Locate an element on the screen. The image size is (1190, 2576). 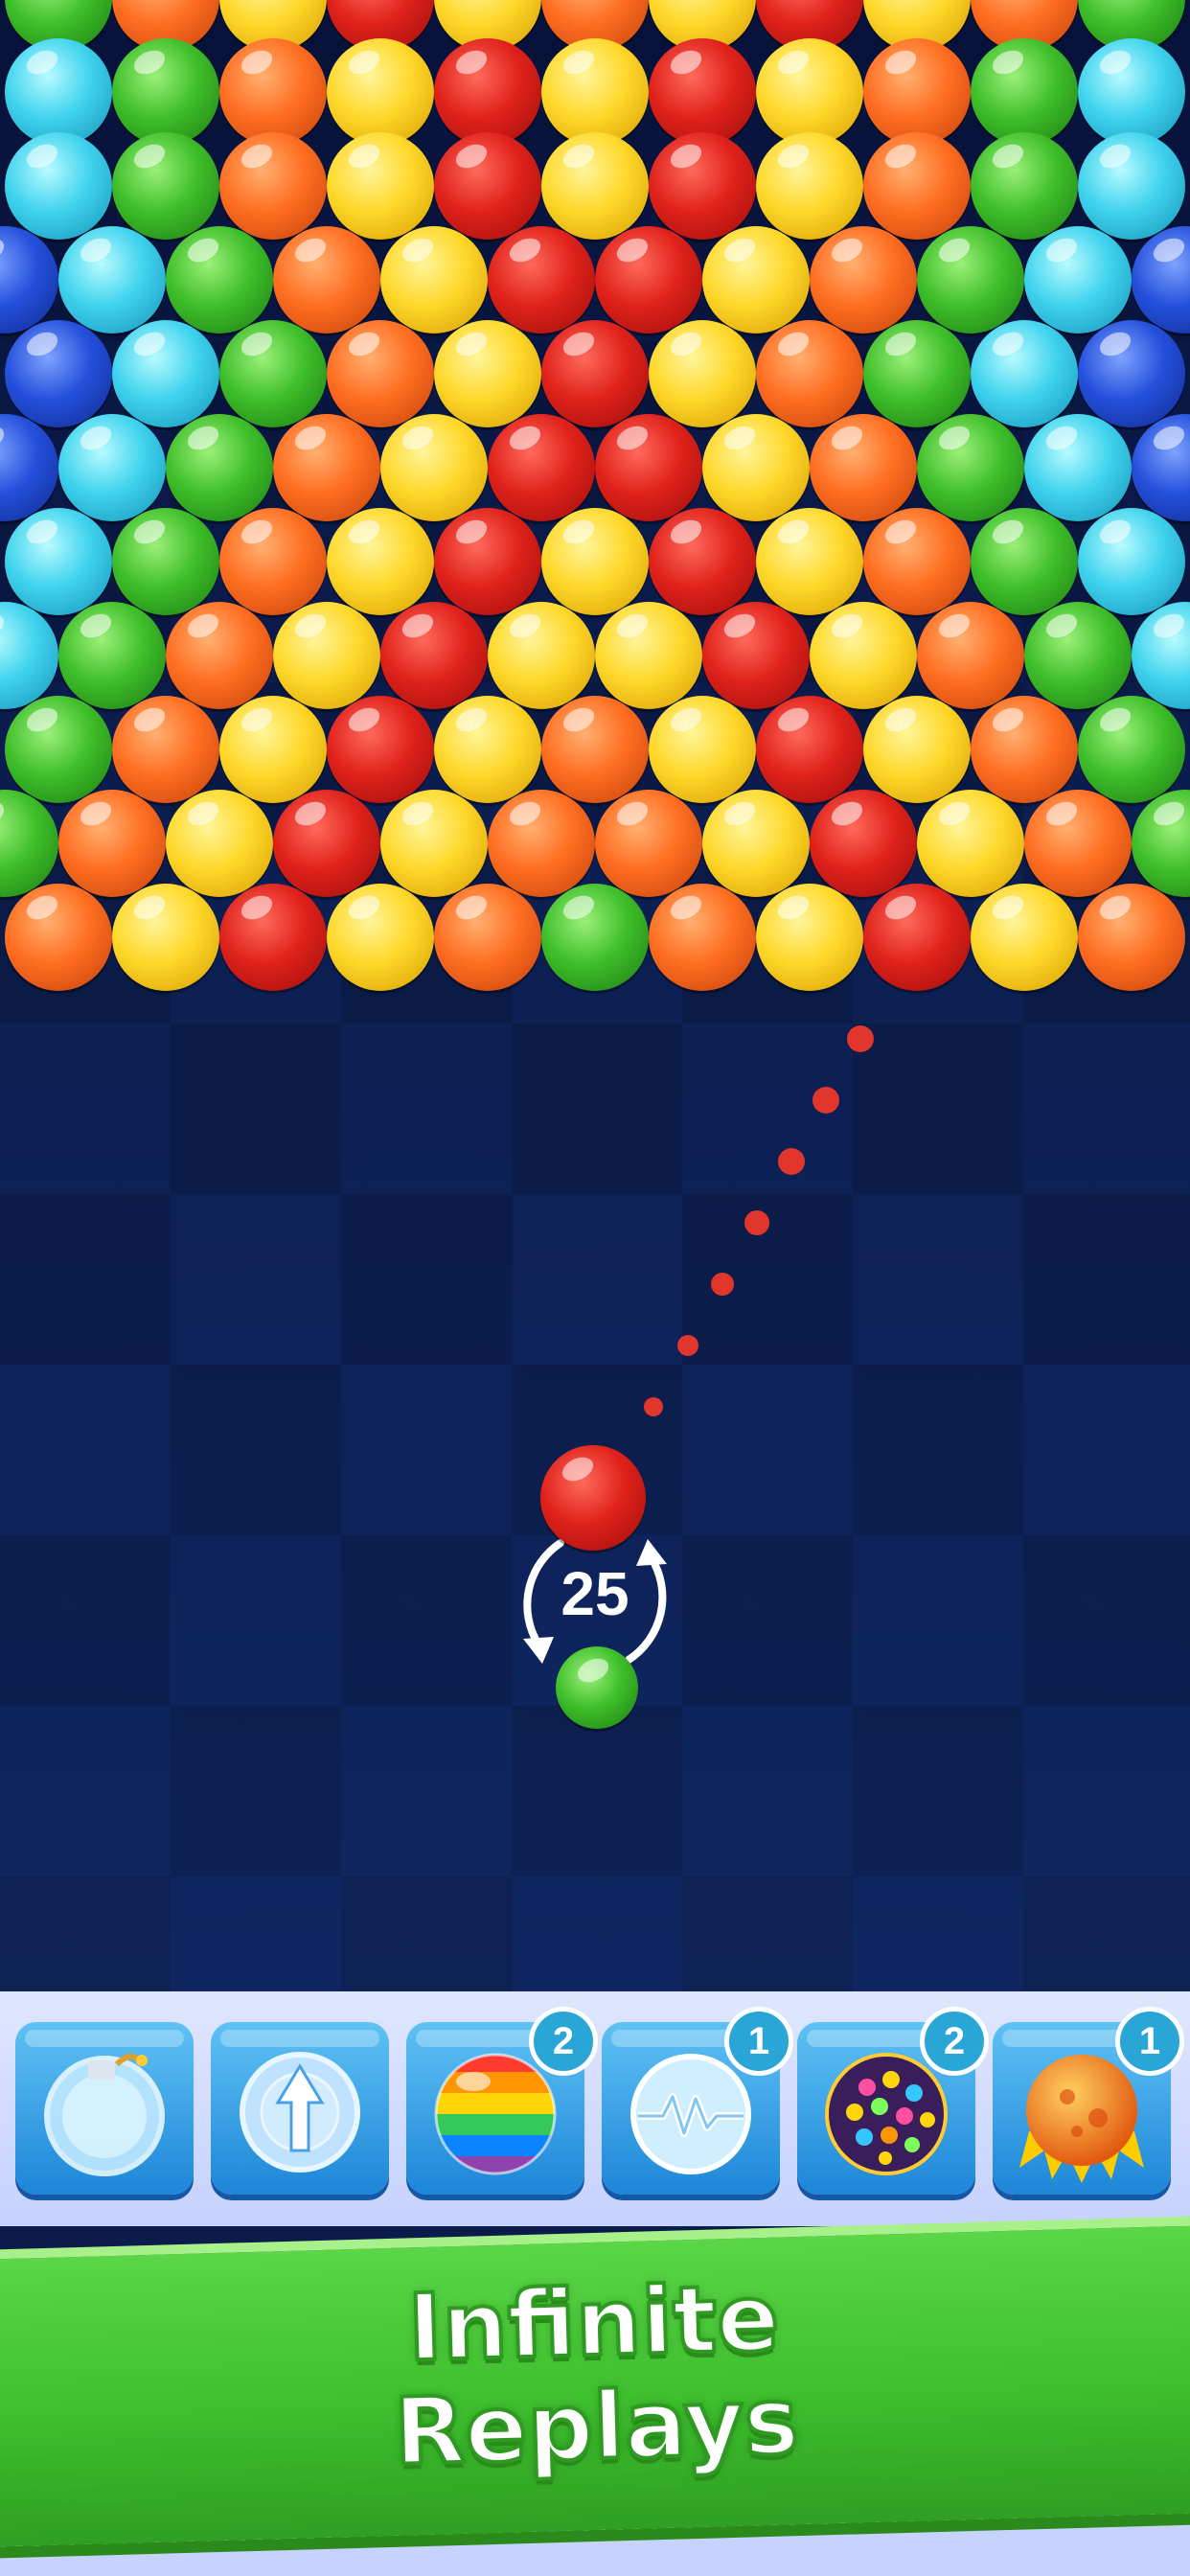
powerup-disco-button: 2 is located at coordinates (893, 2101).